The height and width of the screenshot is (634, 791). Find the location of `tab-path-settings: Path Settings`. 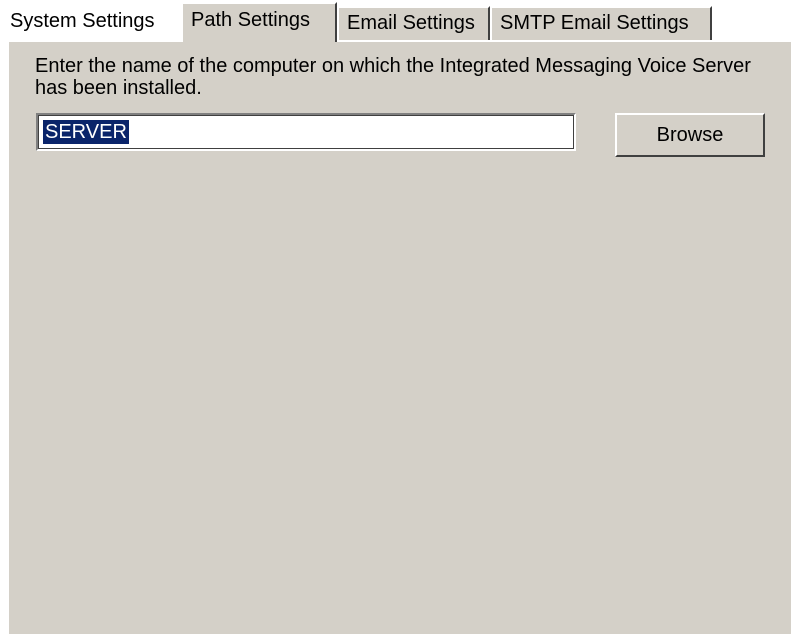

tab-path-settings: Path Settings is located at coordinates (259, 22).